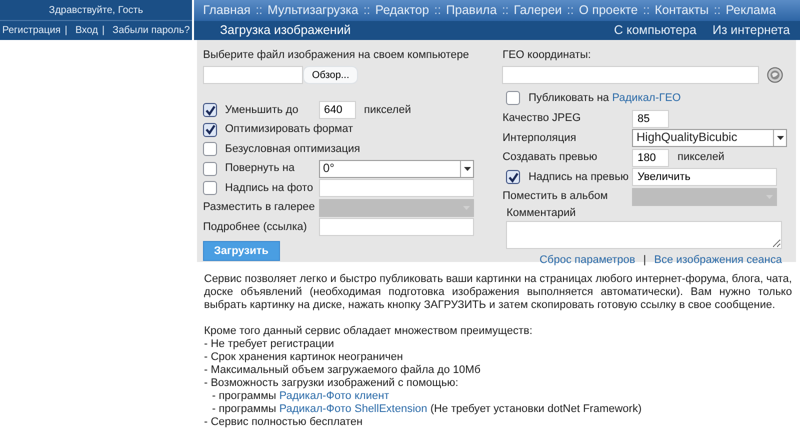 This screenshot has height=438, width=800. Describe the element at coordinates (284, 422) in the screenshot. I see `list-item: - Сервис полностью бесплатен` at that location.